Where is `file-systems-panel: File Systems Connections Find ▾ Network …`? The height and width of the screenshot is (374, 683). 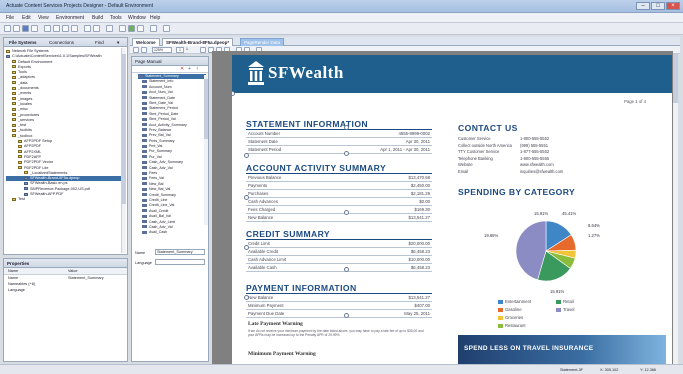 file-systems-panel: File Systems Connections Find ▾ Network … is located at coordinates (65, 146).